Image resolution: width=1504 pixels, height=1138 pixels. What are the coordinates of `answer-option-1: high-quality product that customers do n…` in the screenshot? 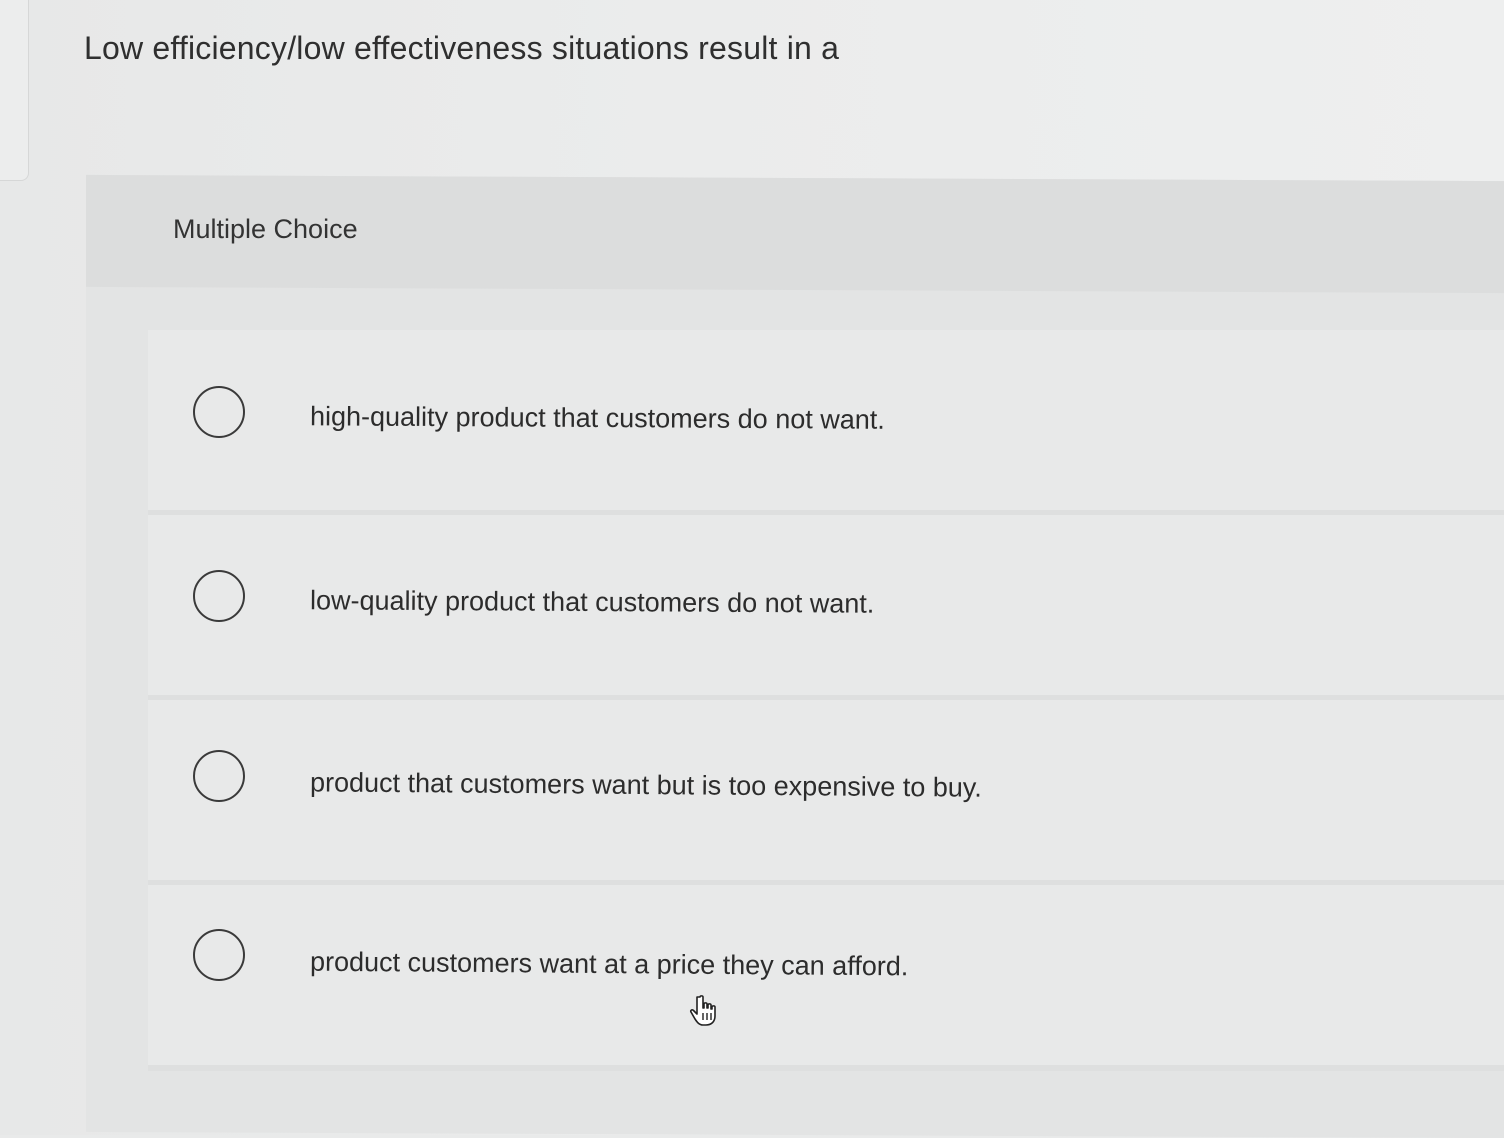 It's located at (826, 423).